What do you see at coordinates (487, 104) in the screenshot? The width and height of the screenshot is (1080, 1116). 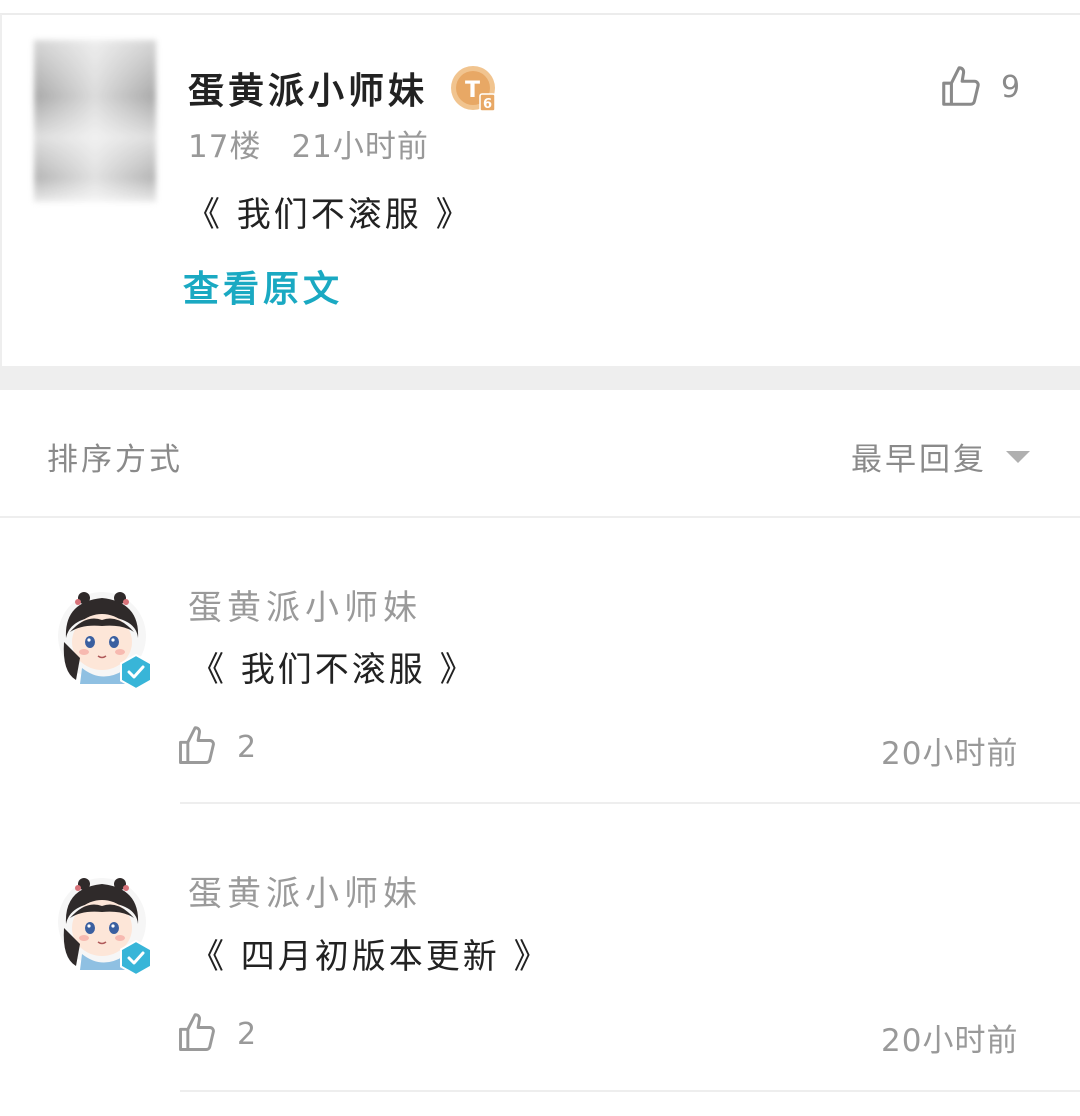 I see `svg-text: 6` at bounding box center [487, 104].